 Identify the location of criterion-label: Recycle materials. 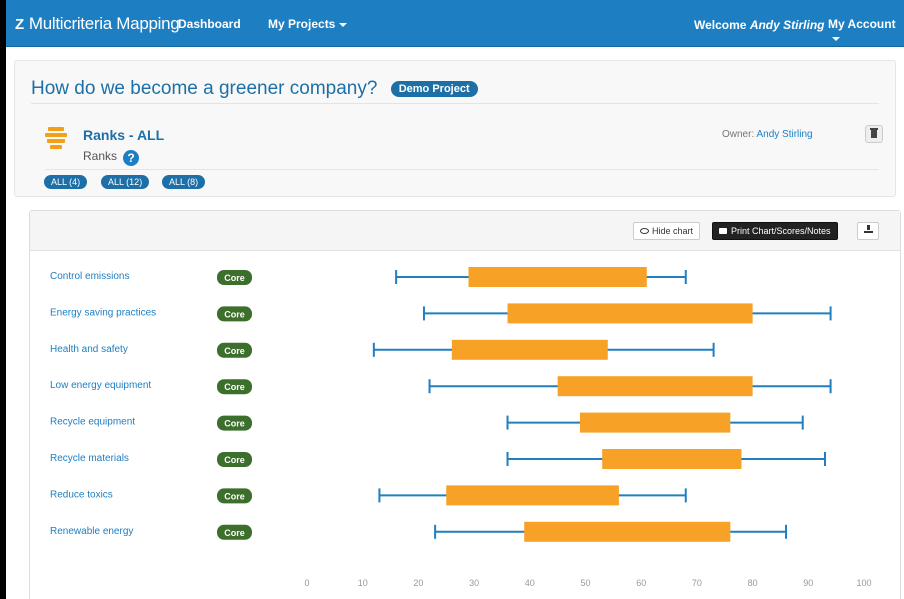
(89, 458).